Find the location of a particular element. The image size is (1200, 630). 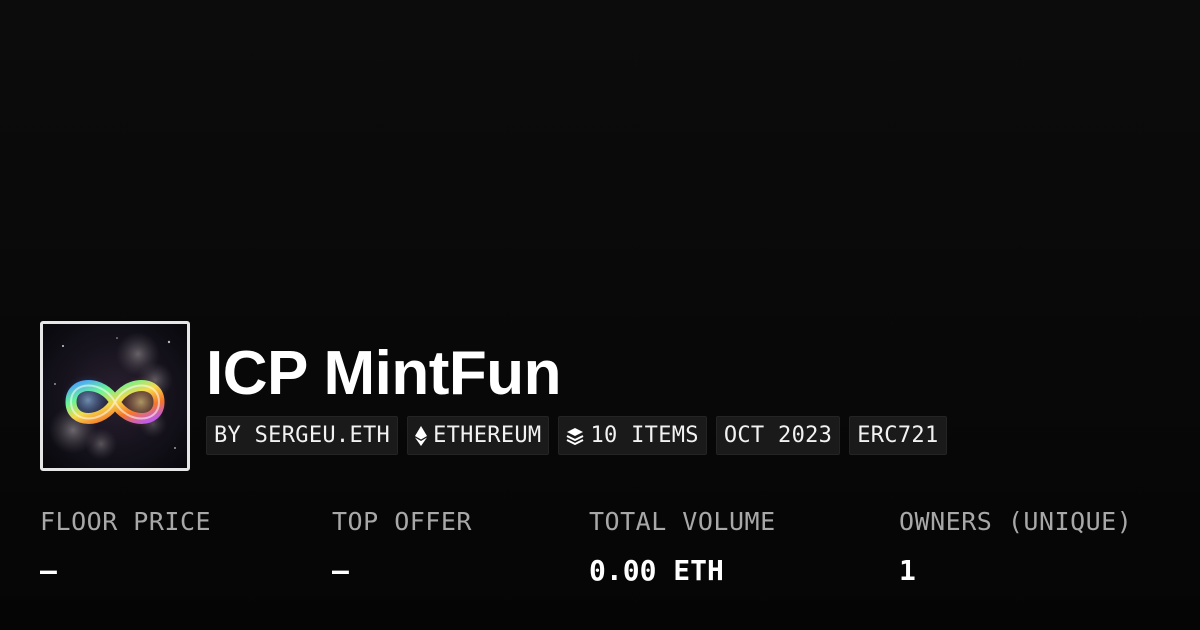

chain-label: ETHEREUM is located at coordinates (487, 435).